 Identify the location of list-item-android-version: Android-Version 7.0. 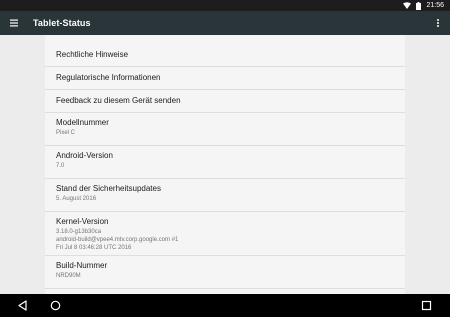
(225, 162).